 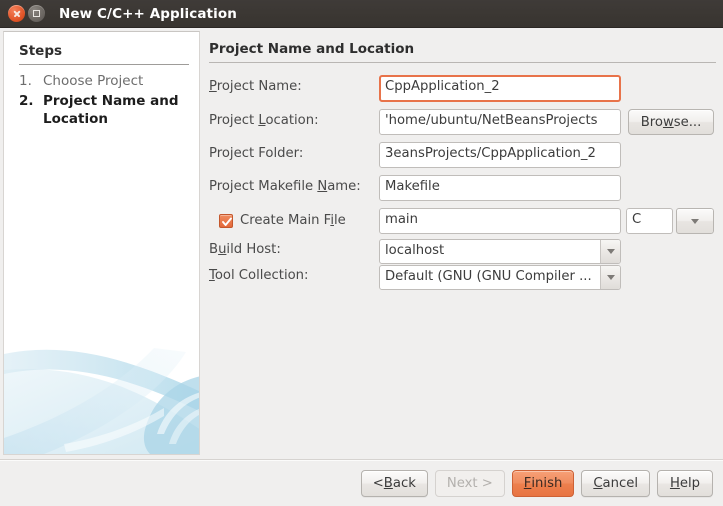 I want to click on title-bar: New C/C++ Application, so click(x=361, y=14).